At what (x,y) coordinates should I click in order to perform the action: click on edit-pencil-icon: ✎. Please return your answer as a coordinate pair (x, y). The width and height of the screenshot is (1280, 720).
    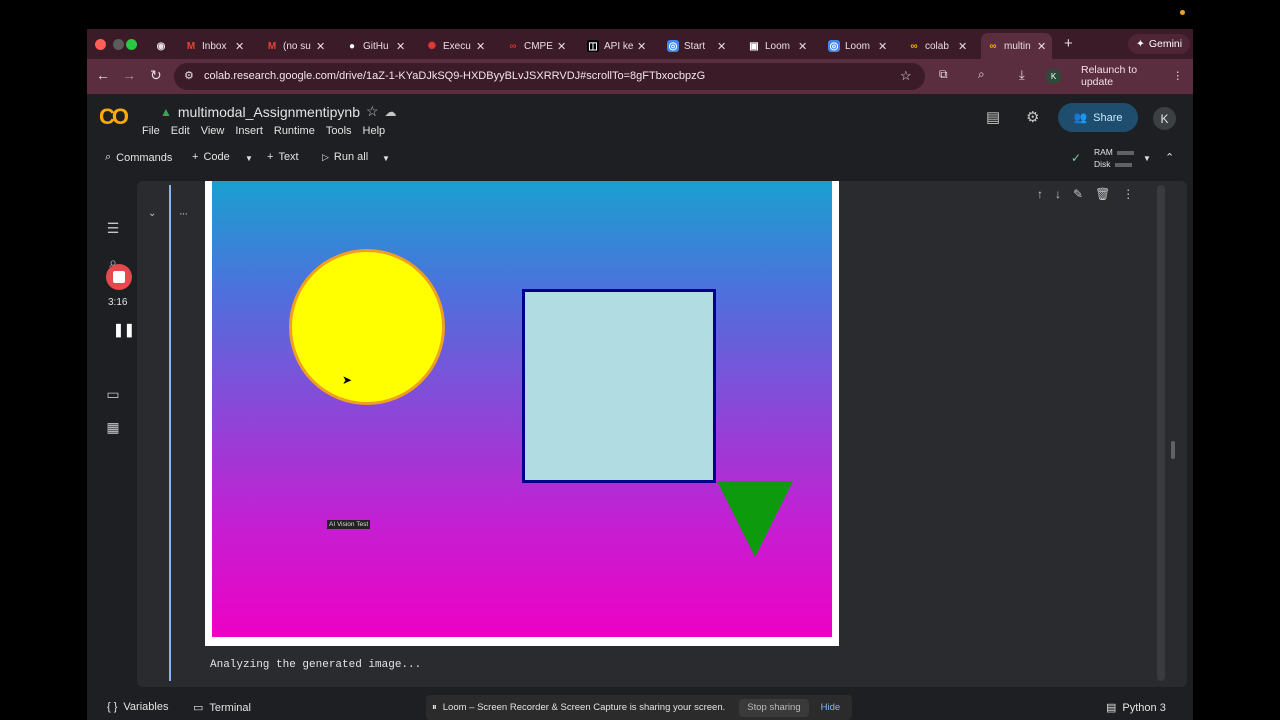
    Looking at the image, I should click on (1078, 194).